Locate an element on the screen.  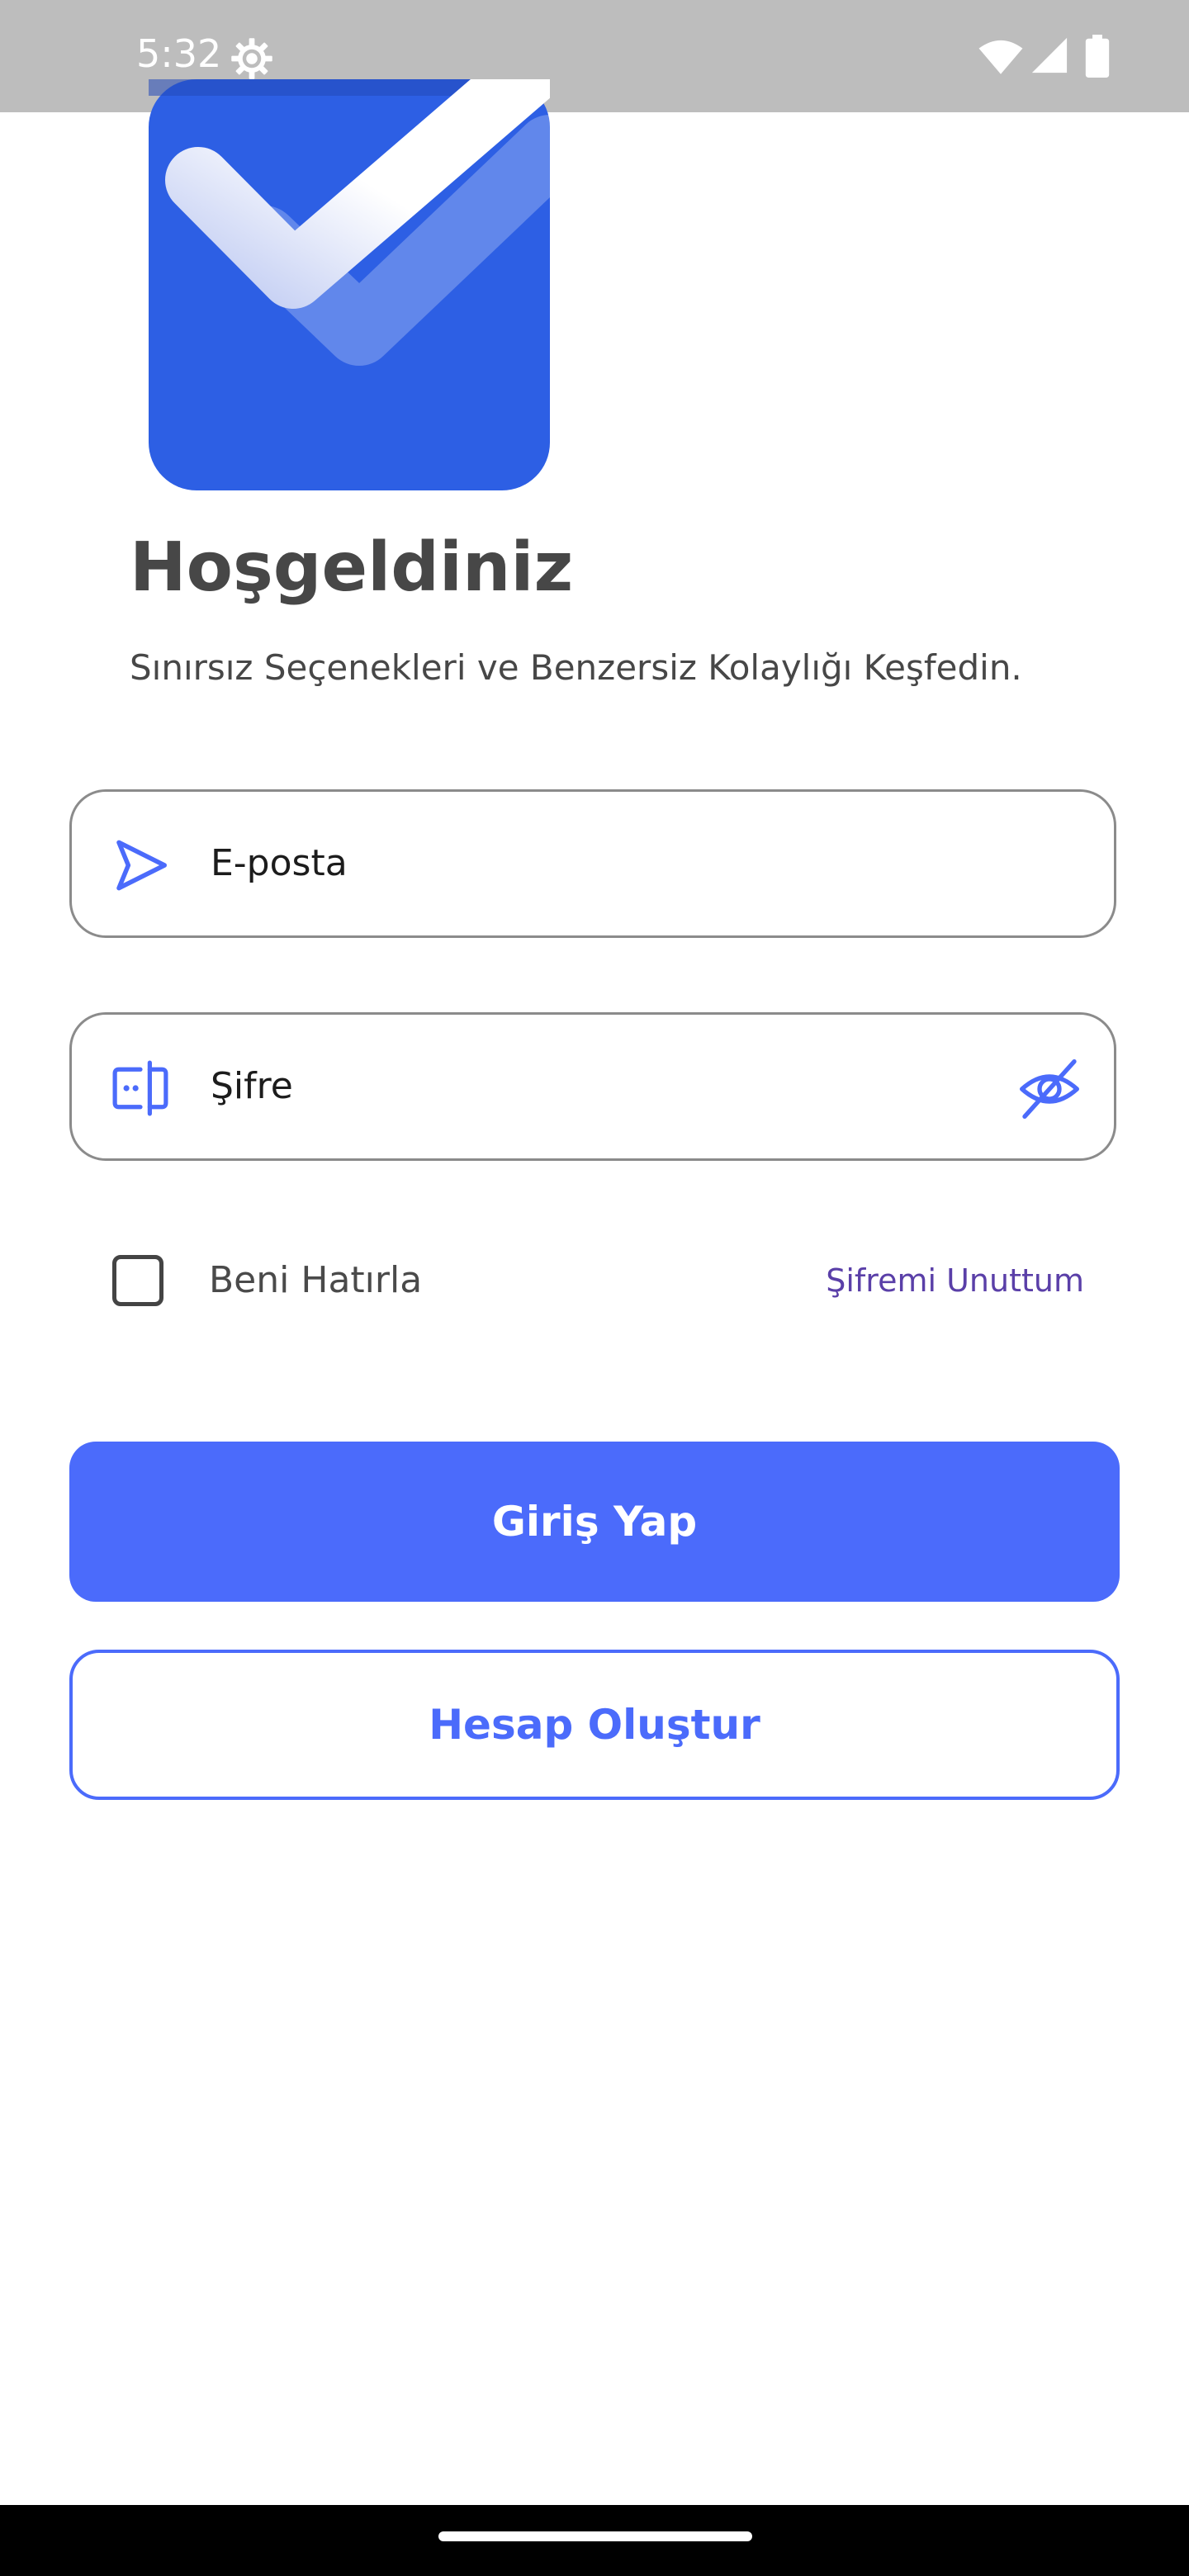
password-placeholder: Şifre is located at coordinates (252, 1086).